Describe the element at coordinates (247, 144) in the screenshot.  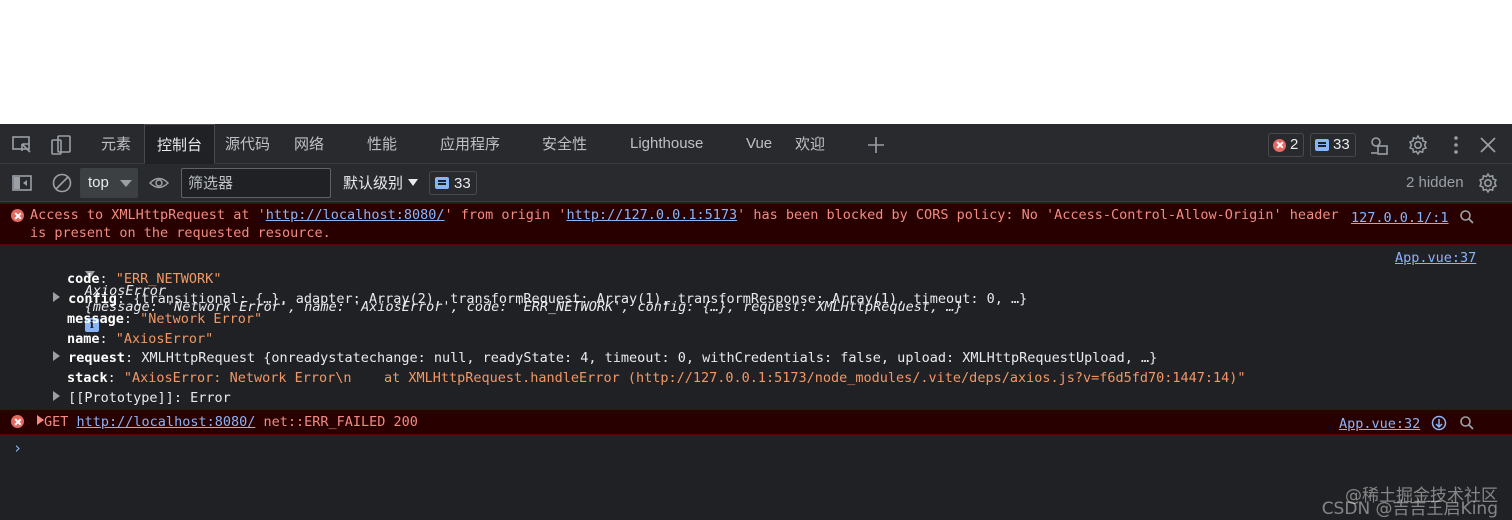
I see `tab-sources: 源代码` at that location.